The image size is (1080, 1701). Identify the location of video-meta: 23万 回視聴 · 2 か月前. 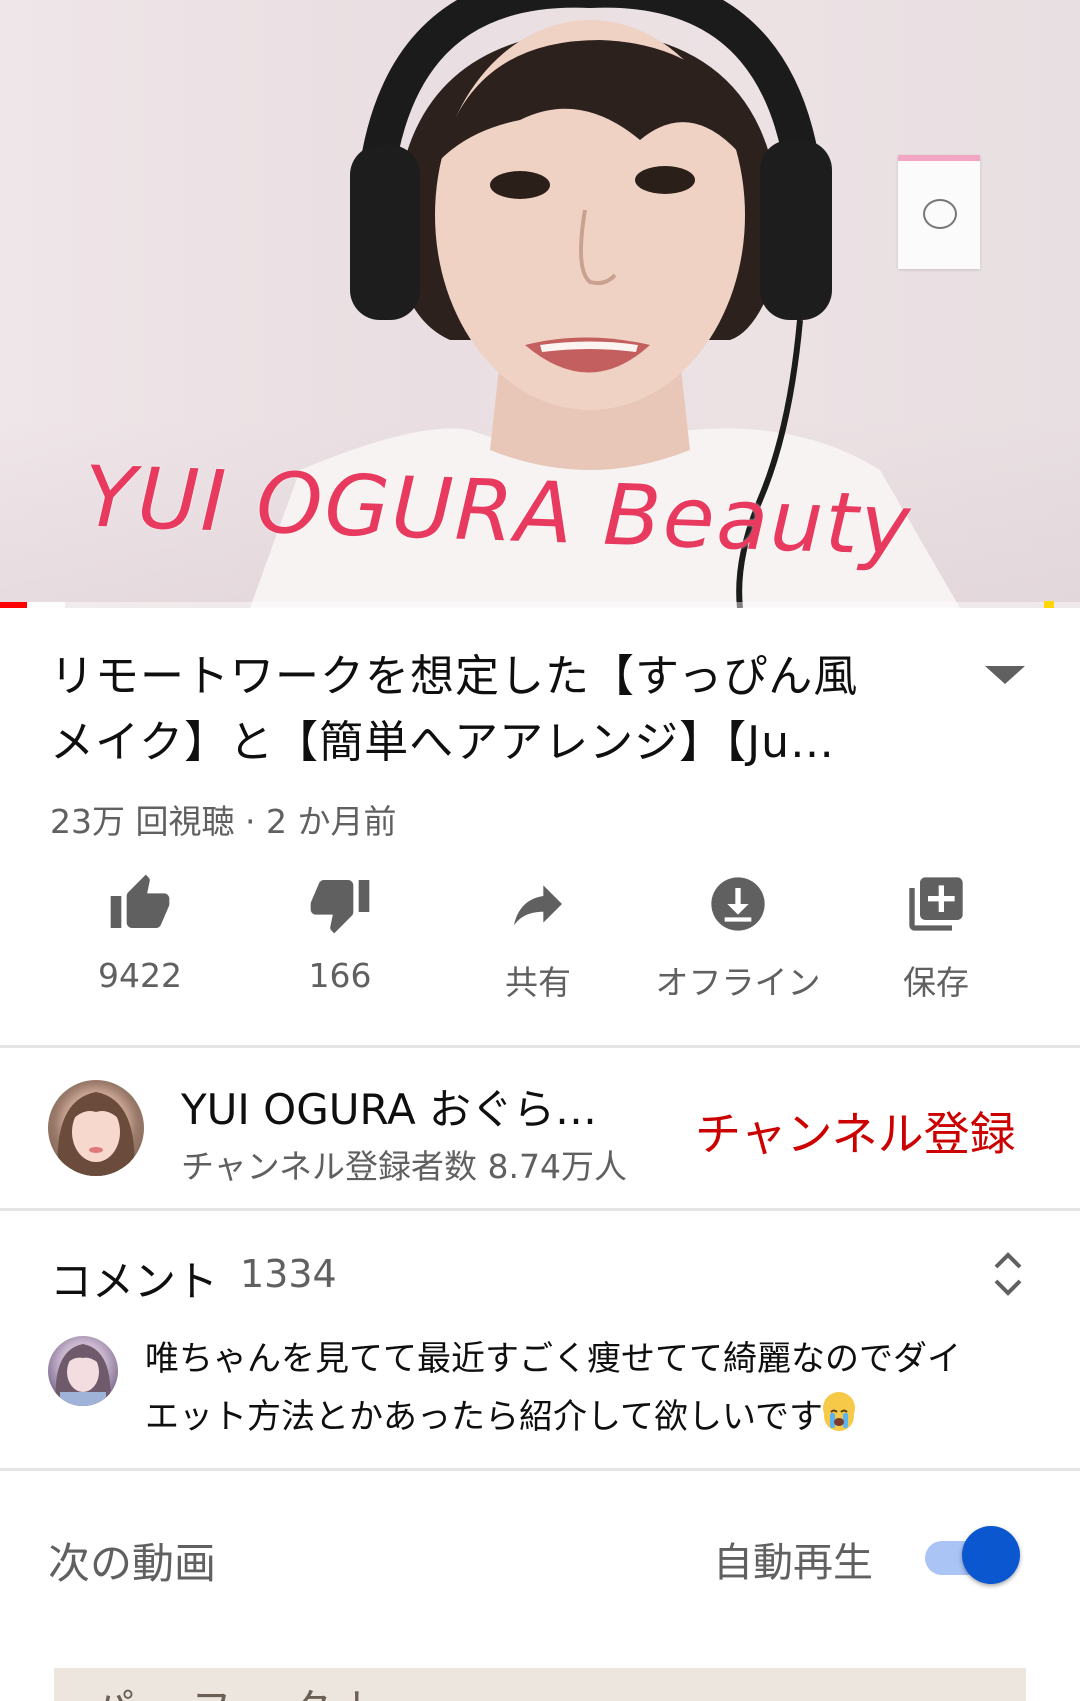
(223, 819).